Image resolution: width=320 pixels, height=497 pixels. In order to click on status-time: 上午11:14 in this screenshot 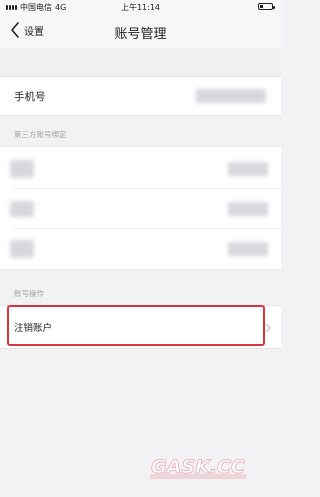, I will do `click(140, 7)`.